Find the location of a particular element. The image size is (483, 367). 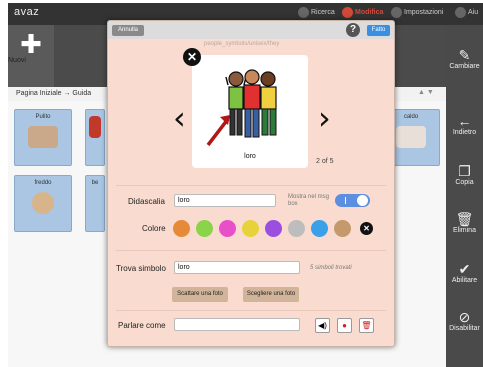

tile-partial is located at coordinates (95, 137).